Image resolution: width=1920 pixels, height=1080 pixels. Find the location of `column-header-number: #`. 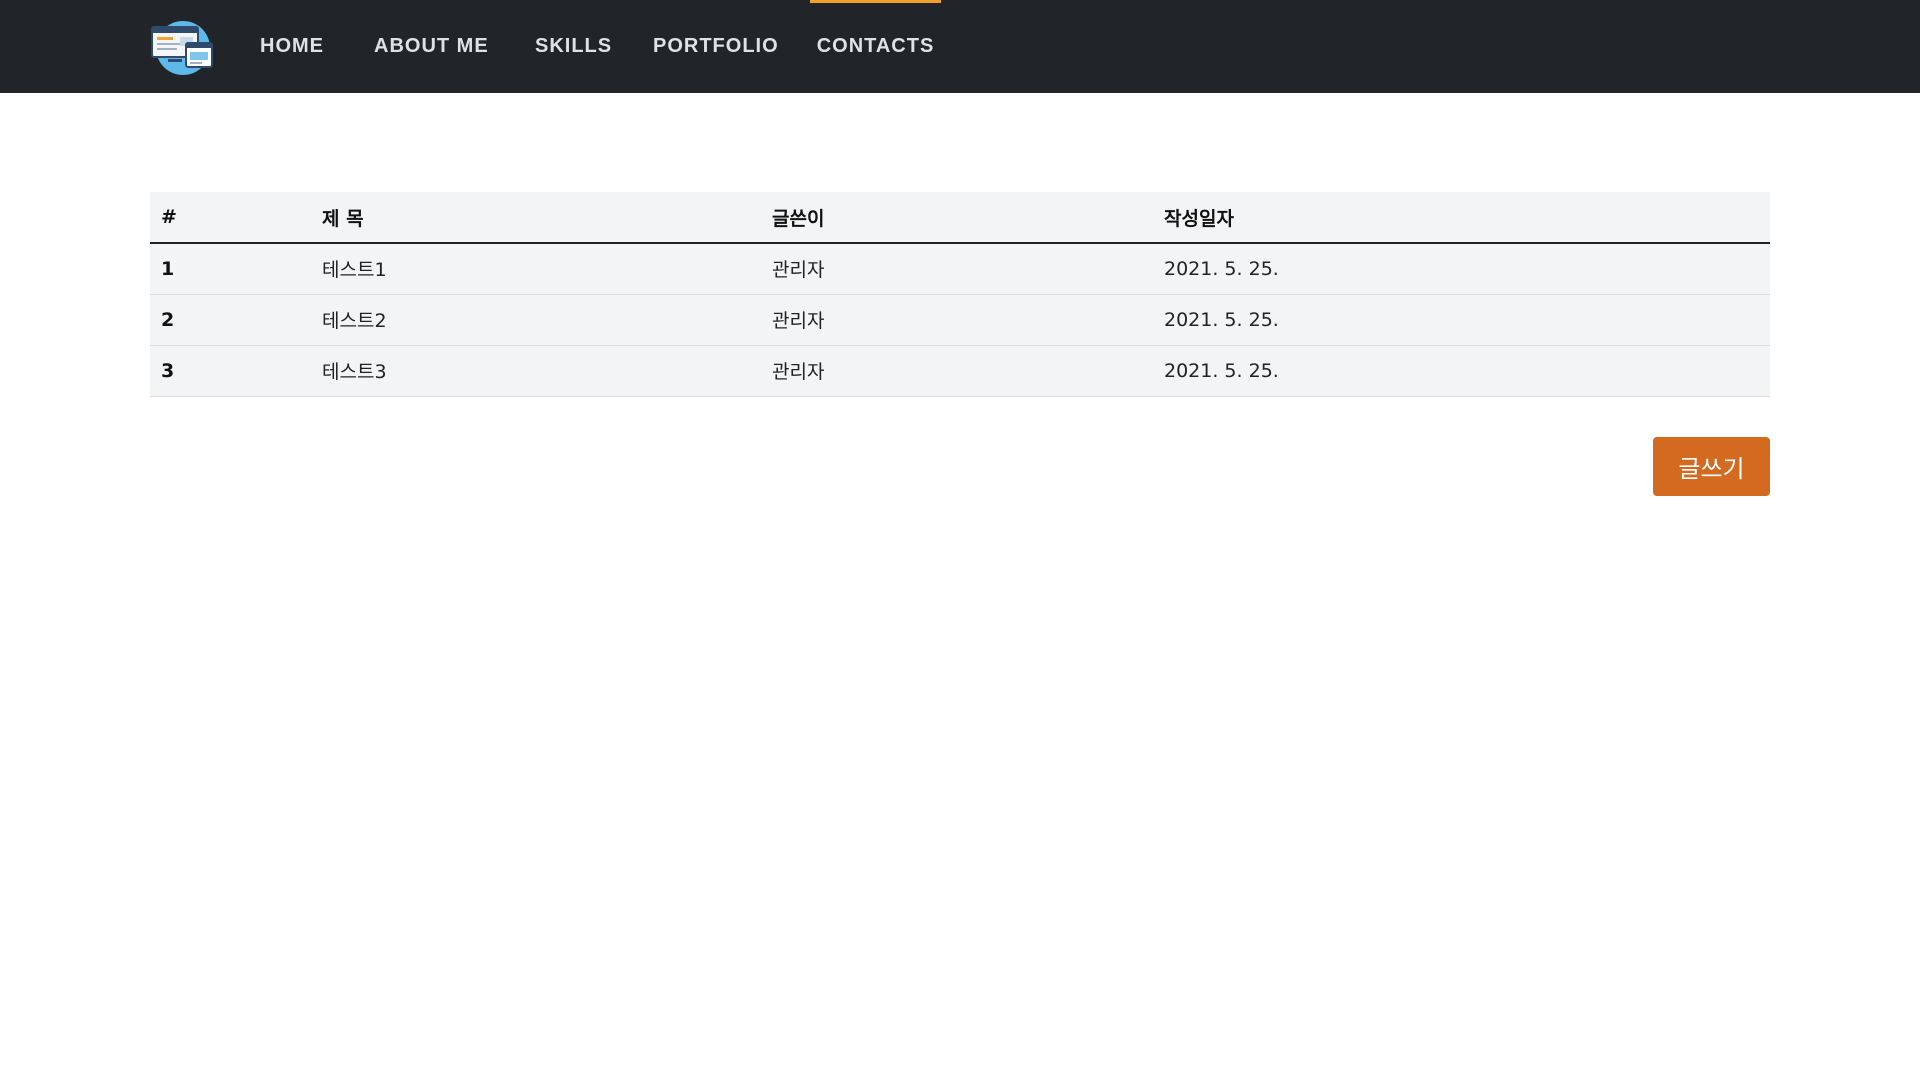

column-header-number: # is located at coordinates (230, 218).